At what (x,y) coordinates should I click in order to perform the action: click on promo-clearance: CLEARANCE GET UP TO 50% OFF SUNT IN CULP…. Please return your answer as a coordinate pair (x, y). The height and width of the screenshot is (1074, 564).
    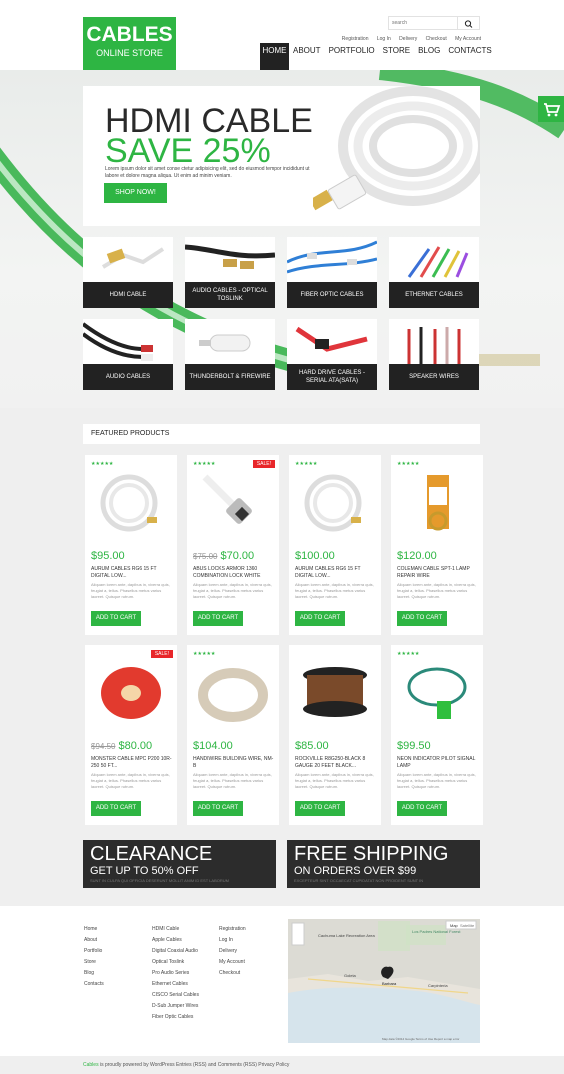
    Looking at the image, I should click on (179, 864).